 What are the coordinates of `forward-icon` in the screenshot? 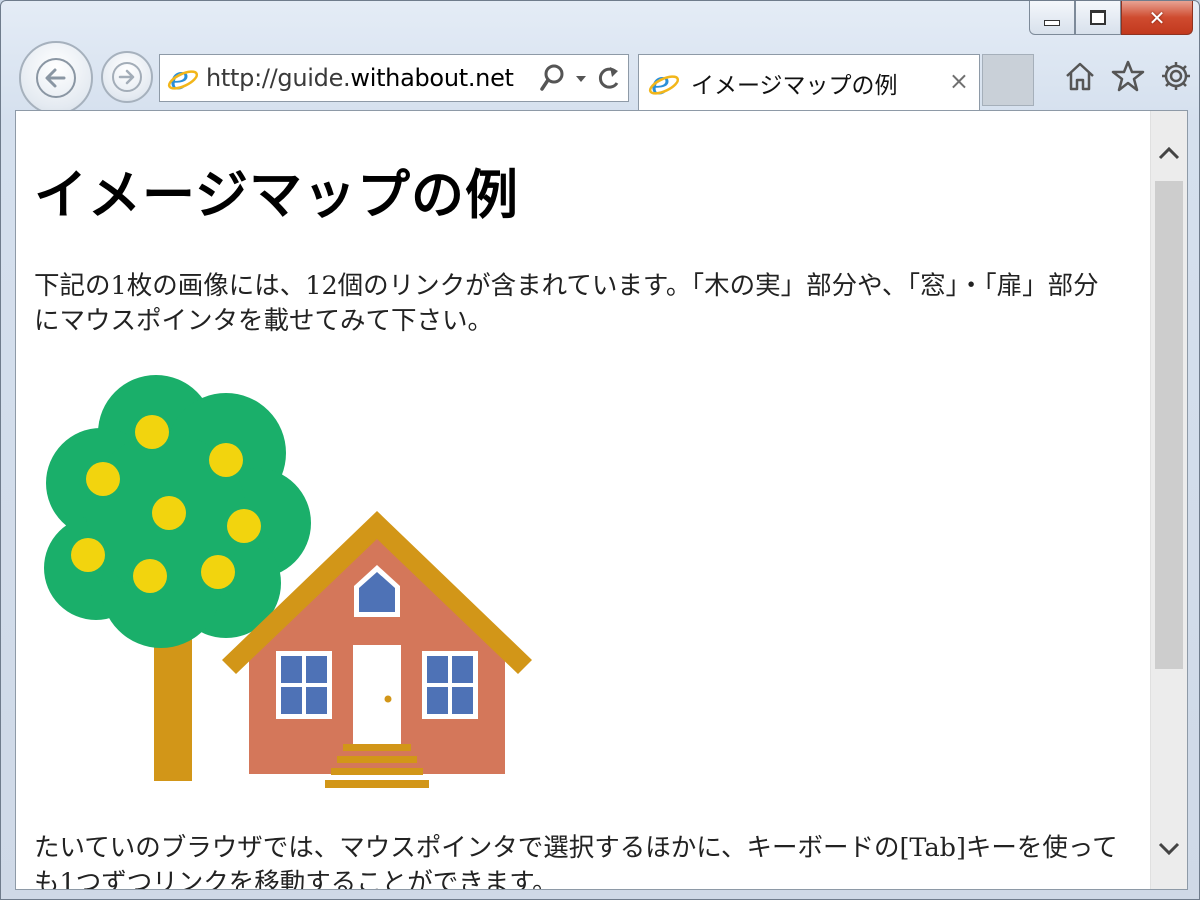 It's located at (127, 77).